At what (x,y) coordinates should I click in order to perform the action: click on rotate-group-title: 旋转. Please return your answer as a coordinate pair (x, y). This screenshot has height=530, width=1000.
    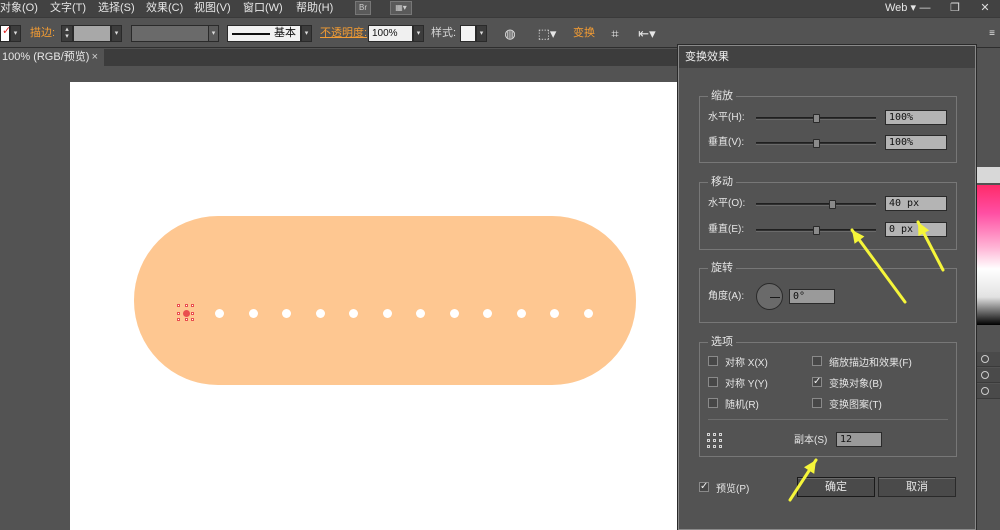
    Looking at the image, I should click on (722, 268).